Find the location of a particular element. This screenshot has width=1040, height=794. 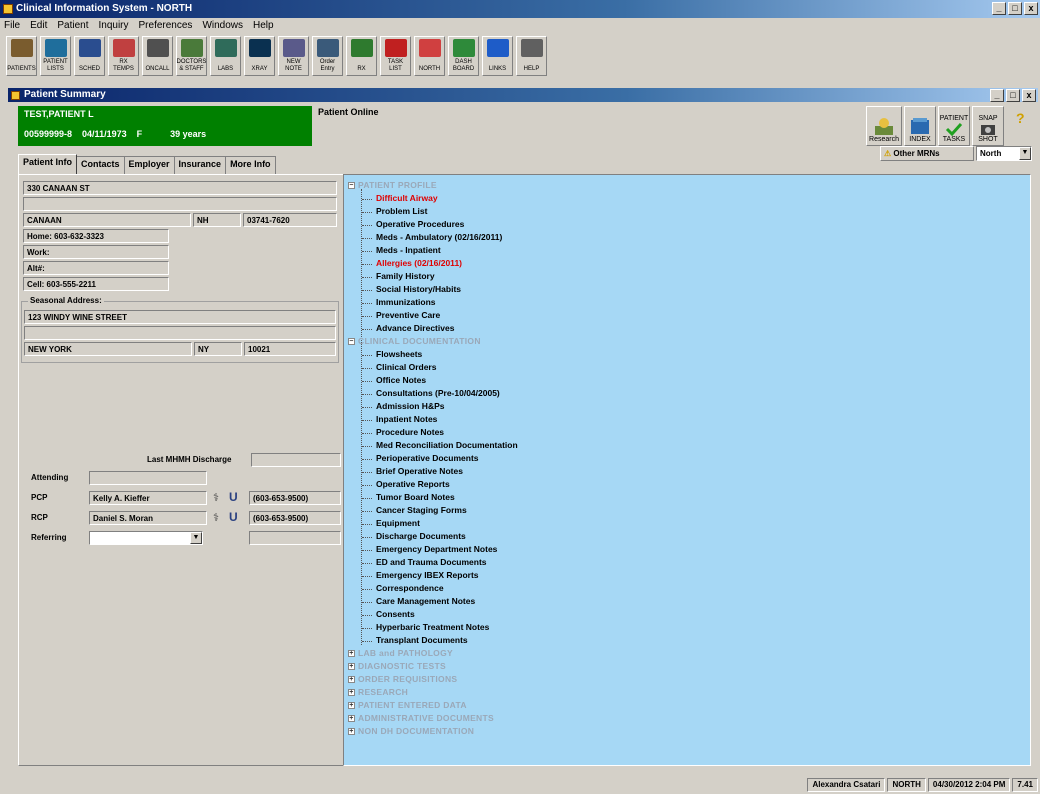

tree-item: Procedure Notes is located at coordinates (689, 432).